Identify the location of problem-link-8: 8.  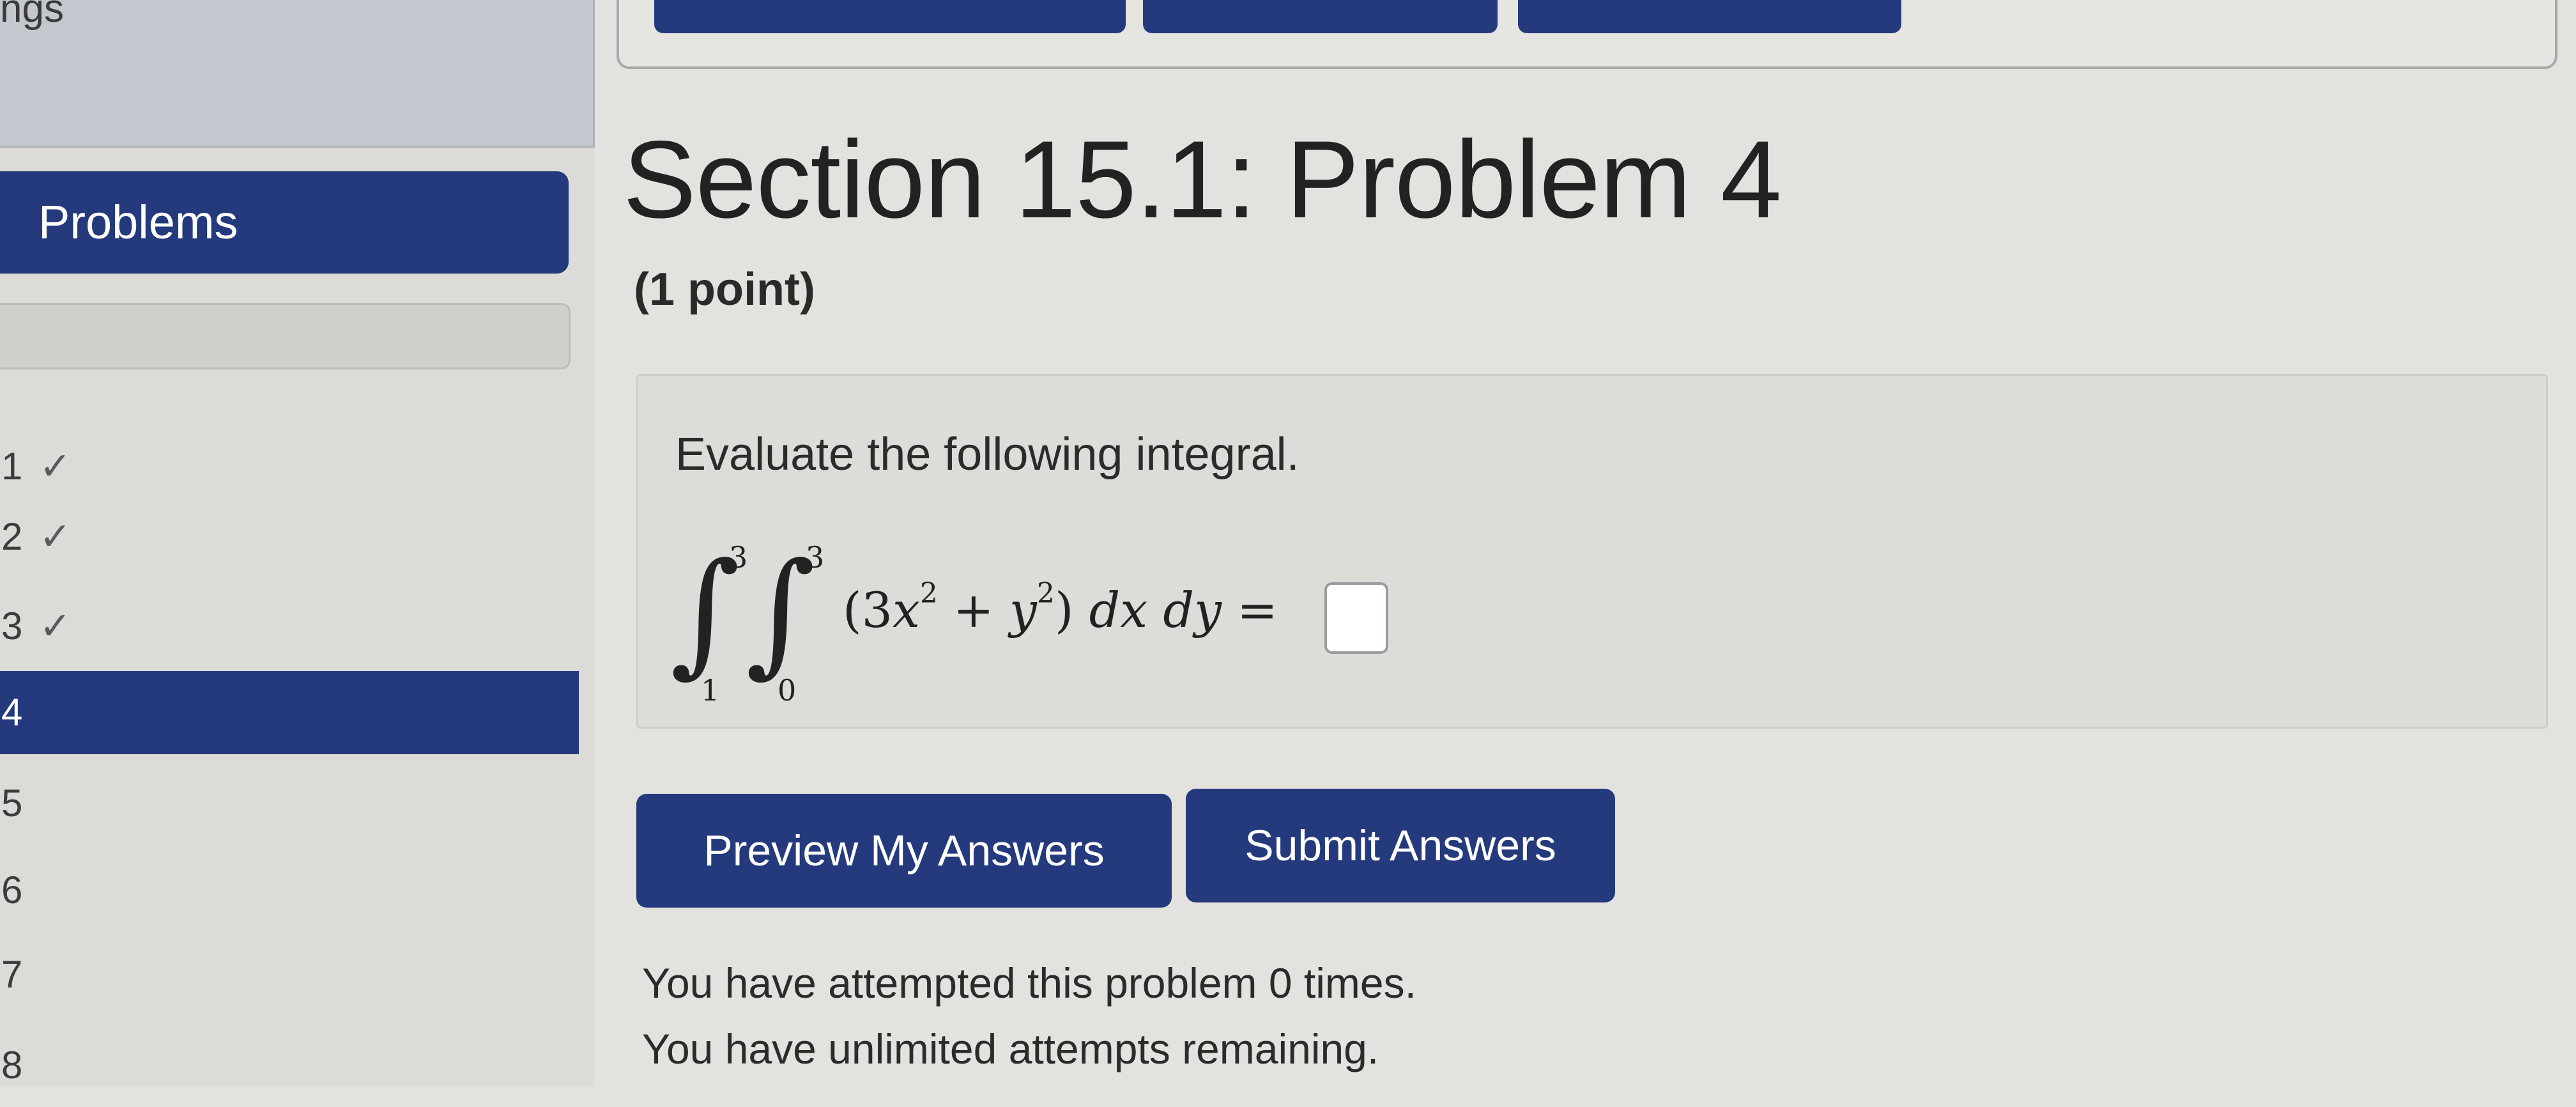
(289, 1065).